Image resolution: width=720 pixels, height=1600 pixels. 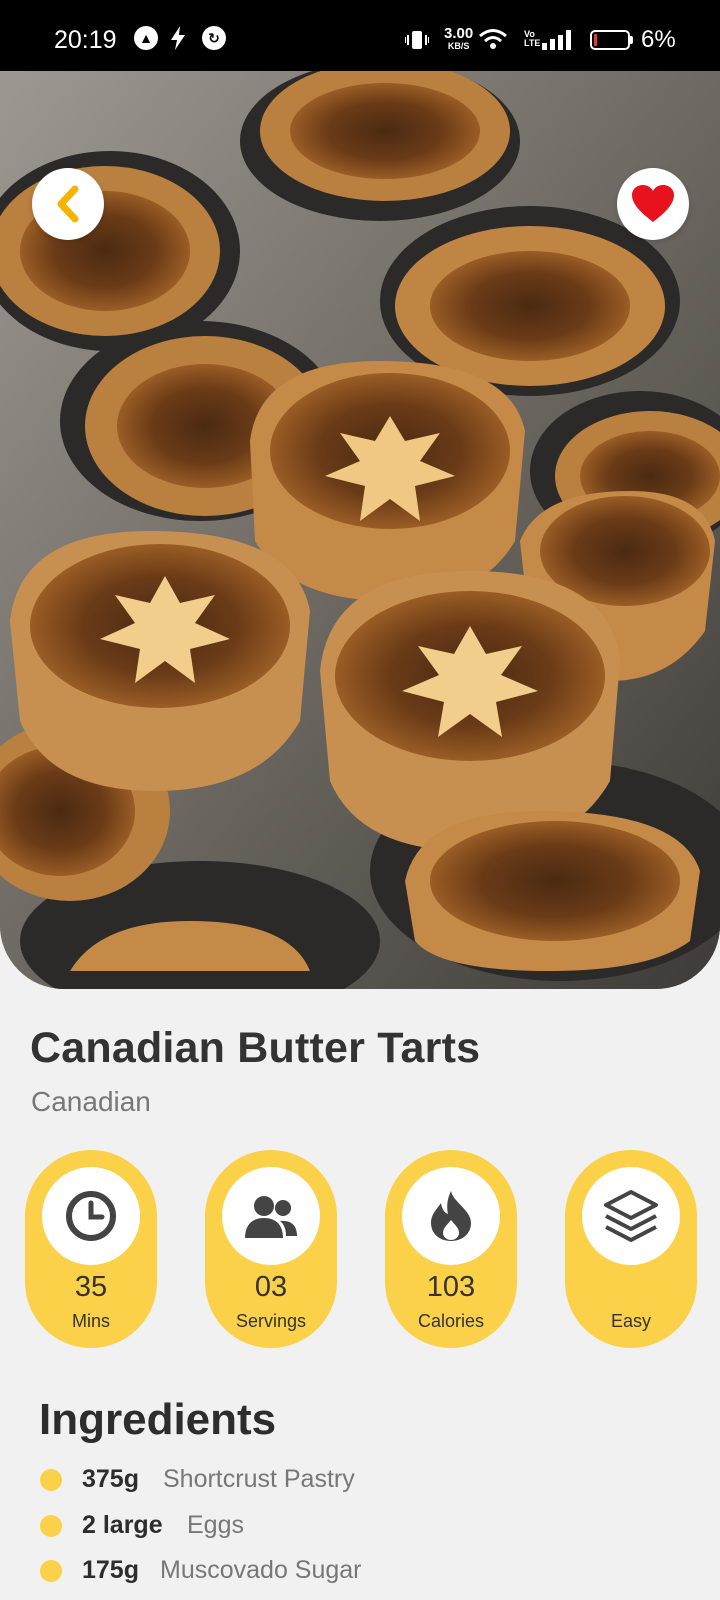 I want to click on status-bar: 20:19 ▲ ↻ 3.00 KB/S Vo LTE 6%, so click(x=360, y=35).